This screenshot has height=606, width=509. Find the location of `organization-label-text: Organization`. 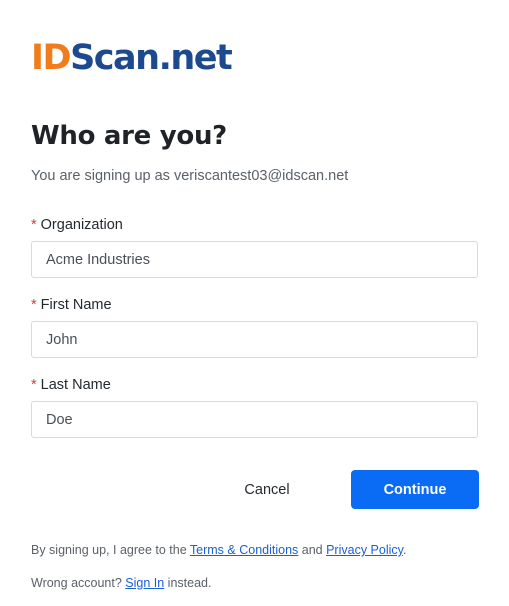

organization-label-text: Organization is located at coordinates (81, 225).